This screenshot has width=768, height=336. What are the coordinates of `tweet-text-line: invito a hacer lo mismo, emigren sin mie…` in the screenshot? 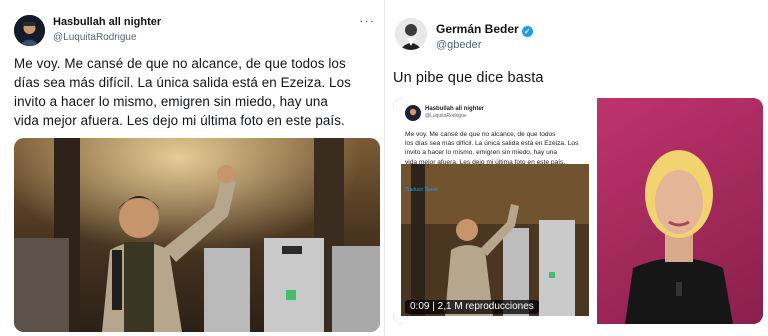 It's located at (171, 101).